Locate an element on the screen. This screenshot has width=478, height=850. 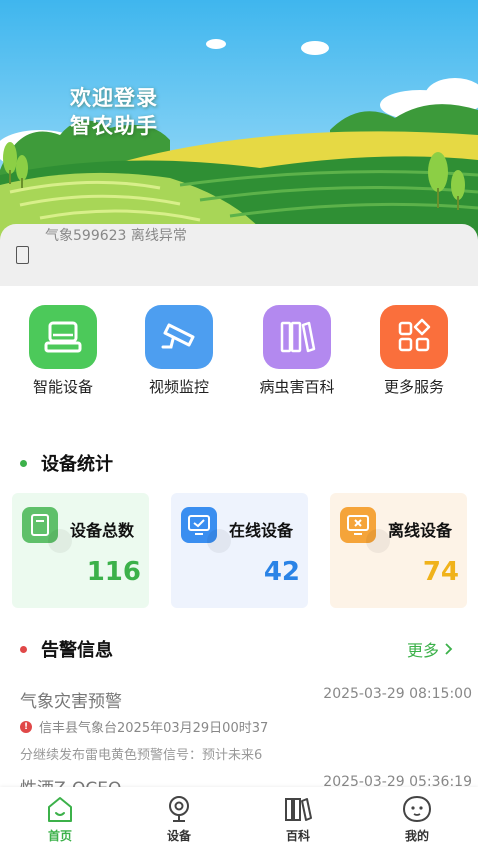
chevron-right-icon is located at coordinates (449, 649).